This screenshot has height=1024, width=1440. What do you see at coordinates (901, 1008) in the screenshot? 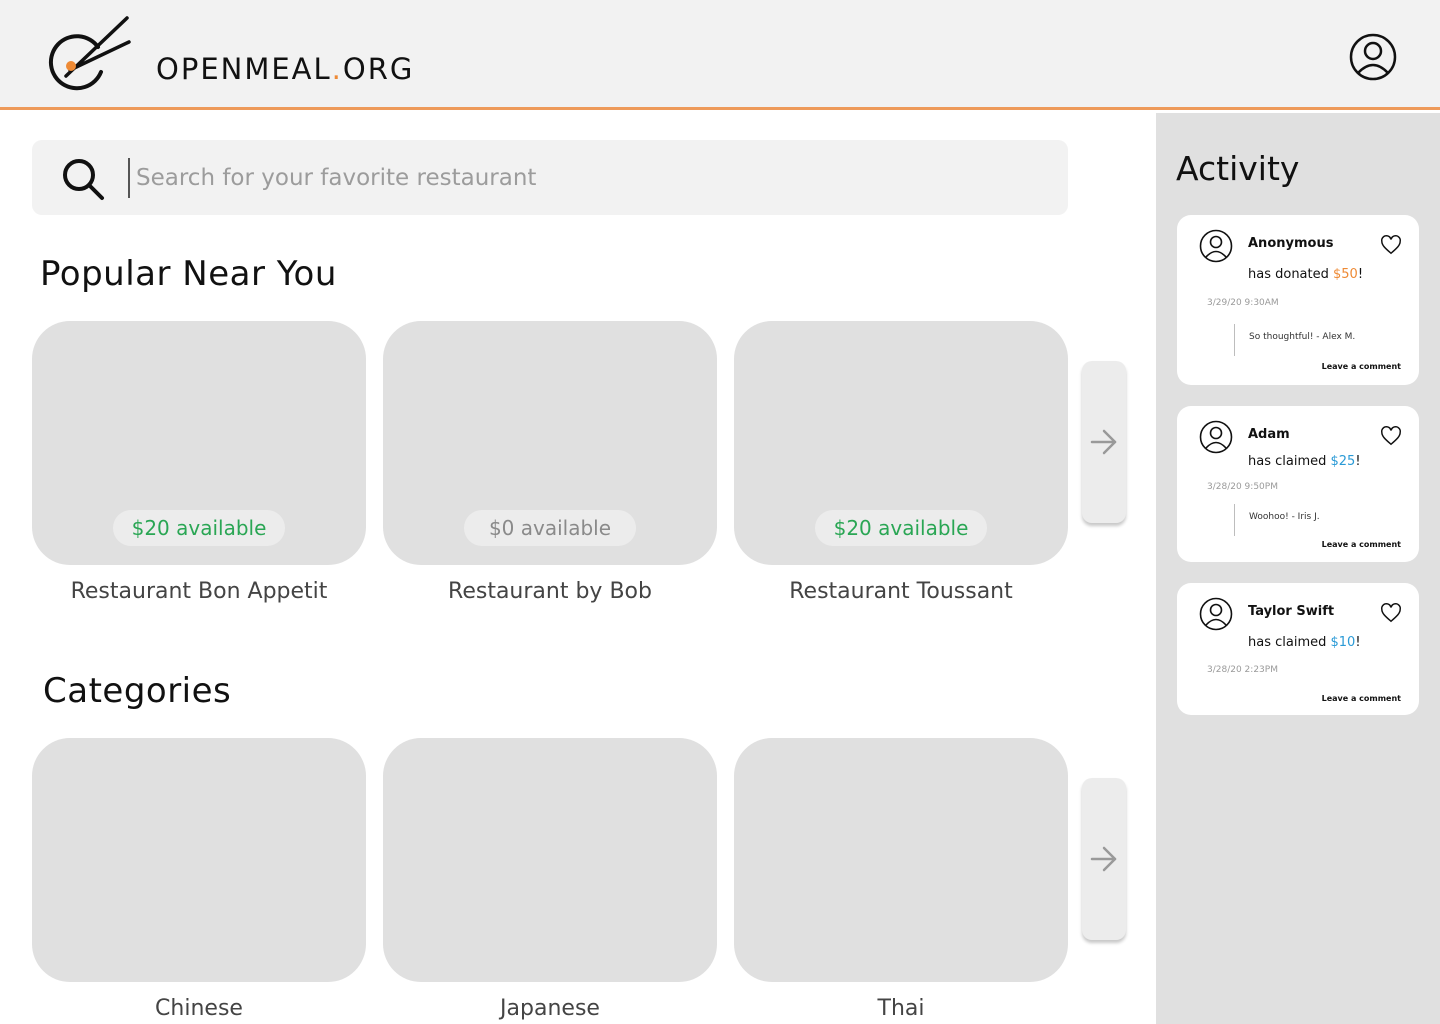
I see `category-name: Thai` at bounding box center [901, 1008].